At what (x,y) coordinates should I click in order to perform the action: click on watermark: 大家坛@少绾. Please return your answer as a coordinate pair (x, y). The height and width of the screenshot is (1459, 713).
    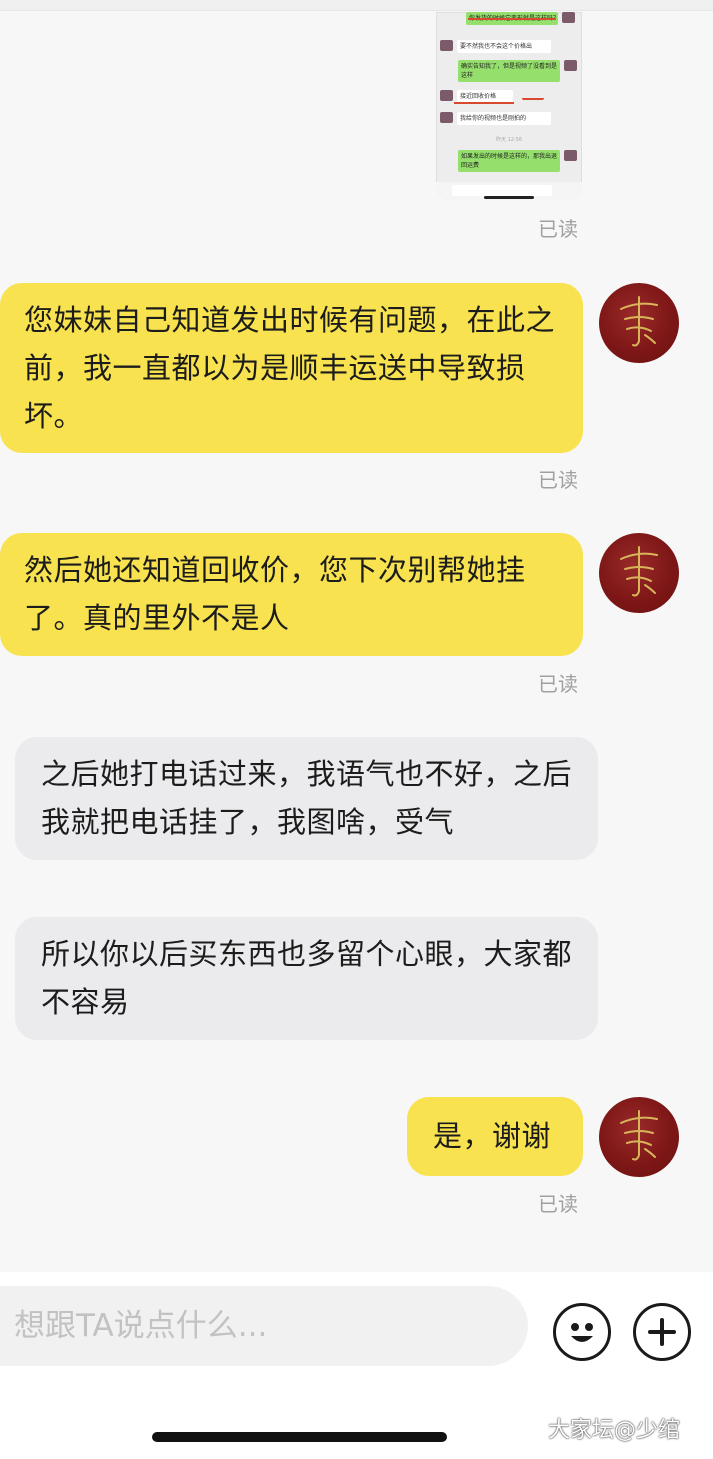
    Looking at the image, I should click on (614, 1430).